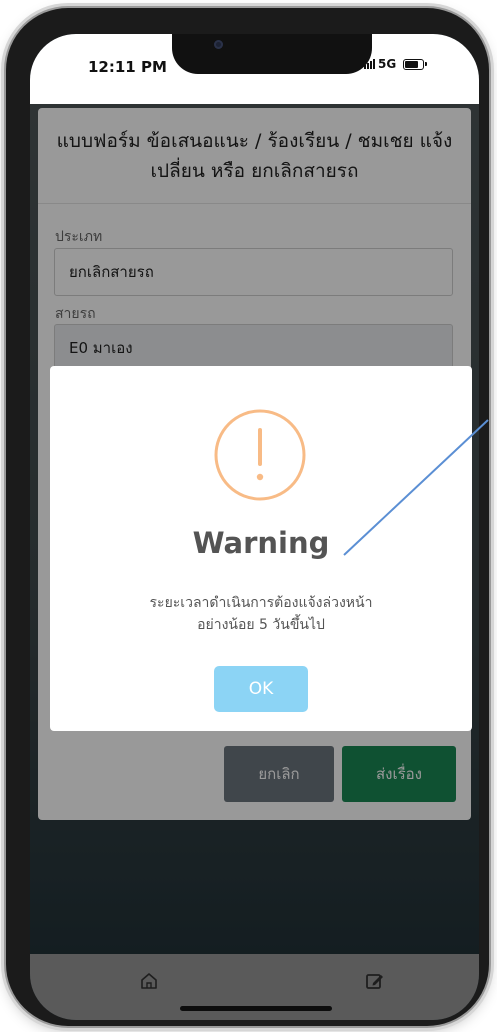  I want to click on home-indicator, so click(256, 1008).